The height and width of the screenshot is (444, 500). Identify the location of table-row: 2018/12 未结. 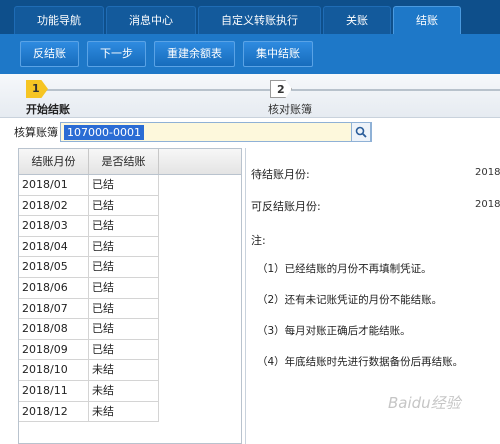
(130, 412).